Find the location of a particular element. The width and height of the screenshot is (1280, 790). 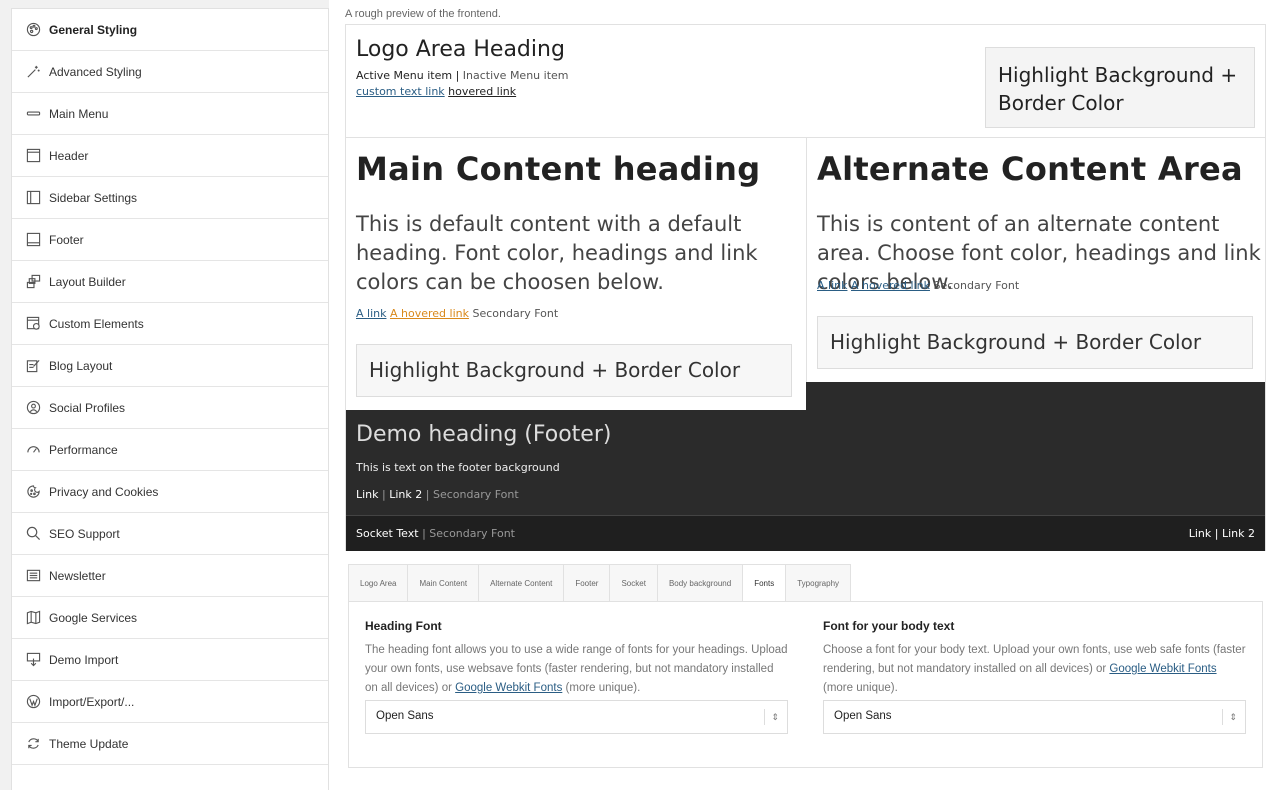

book-map-icon is located at coordinates (33, 618).